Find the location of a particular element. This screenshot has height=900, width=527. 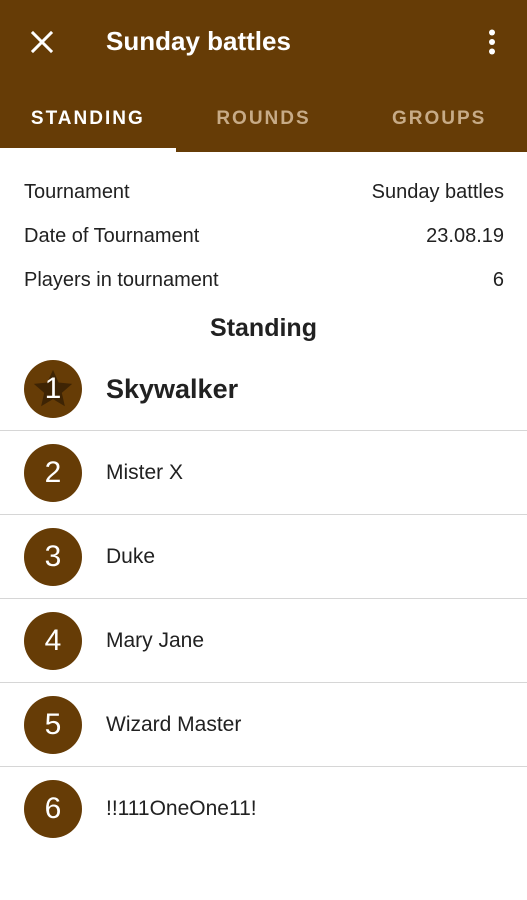

tab-standing: STANDING is located at coordinates (88, 118).